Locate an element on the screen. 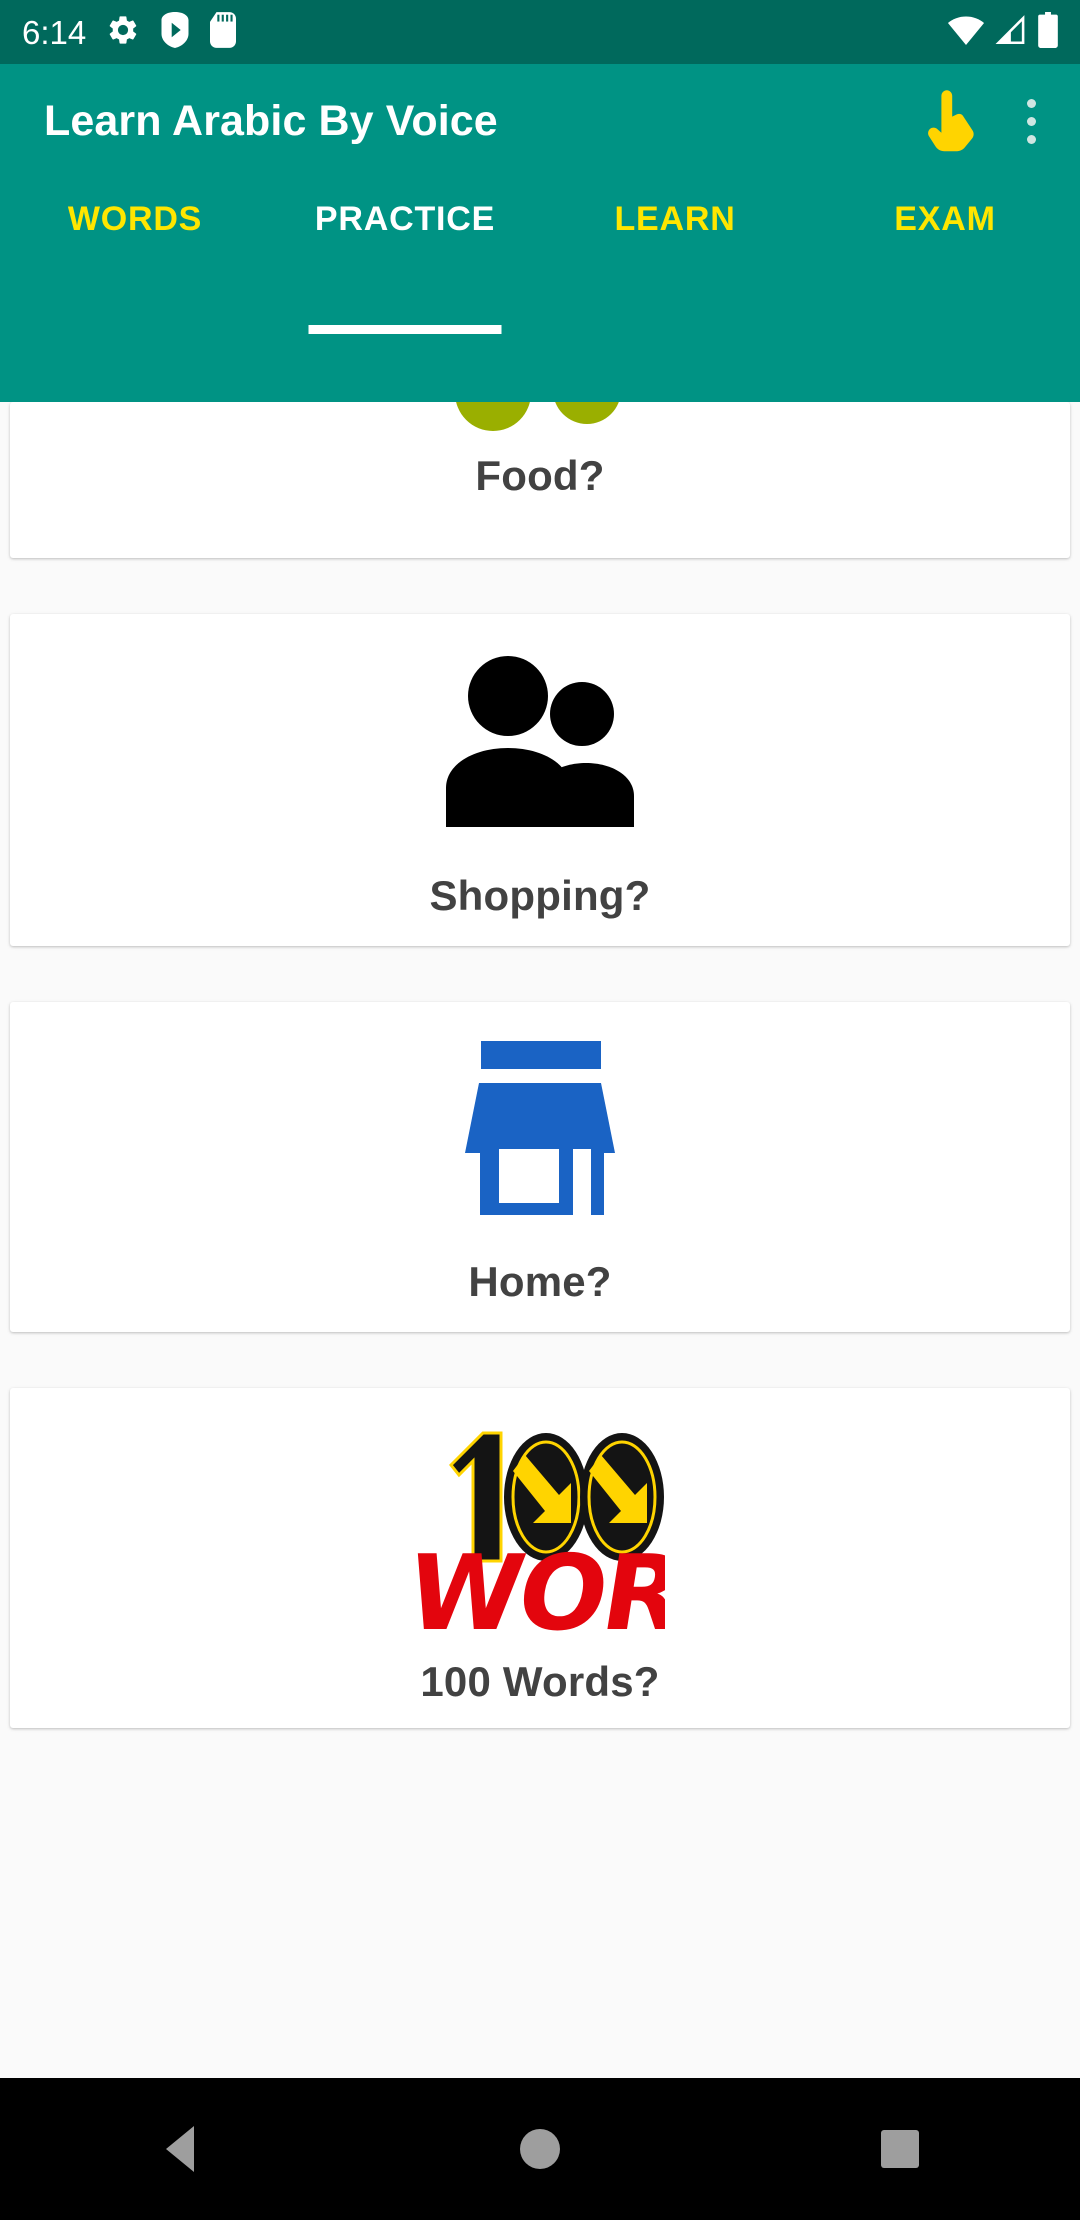 This screenshot has width=1080, height=2220. square-recents-icon is located at coordinates (900, 2149).